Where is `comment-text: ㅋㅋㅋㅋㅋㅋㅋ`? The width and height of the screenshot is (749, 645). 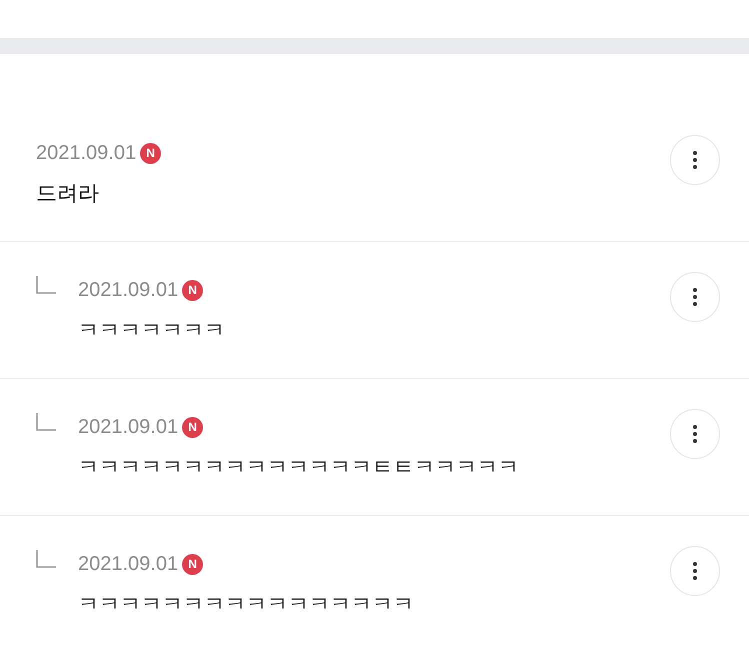 comment-text: ㅋㅋㅋㅋㅋㅋㅋ is located at coordinates (151, 331).